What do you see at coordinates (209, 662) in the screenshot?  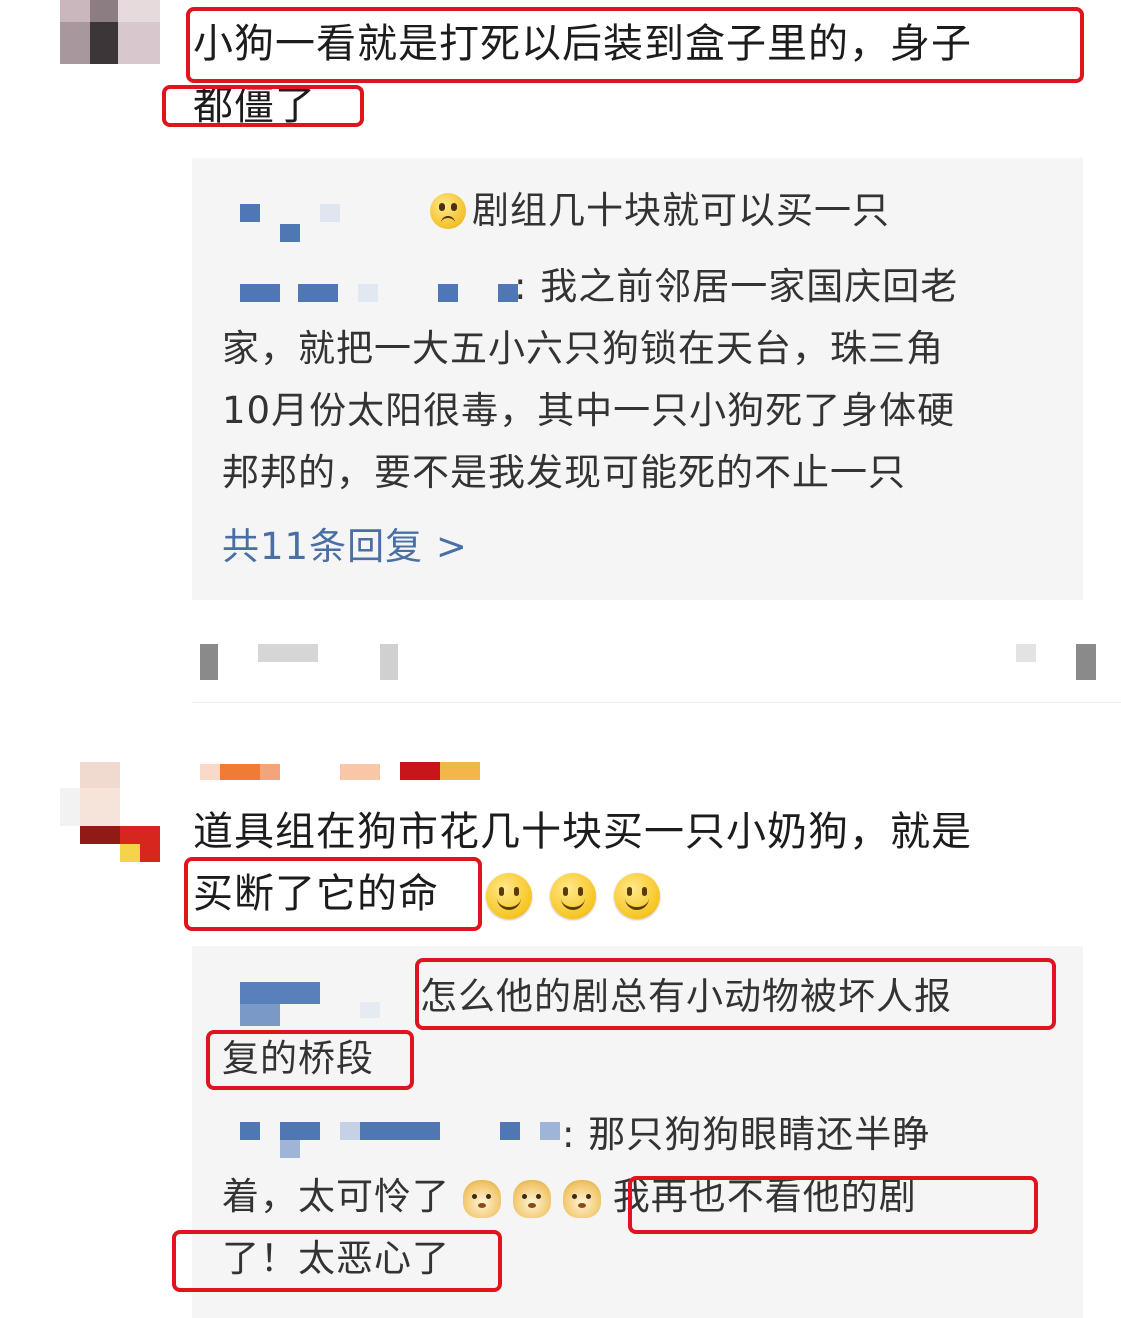 I see `repost-icon` at bounding box center [209, 662].